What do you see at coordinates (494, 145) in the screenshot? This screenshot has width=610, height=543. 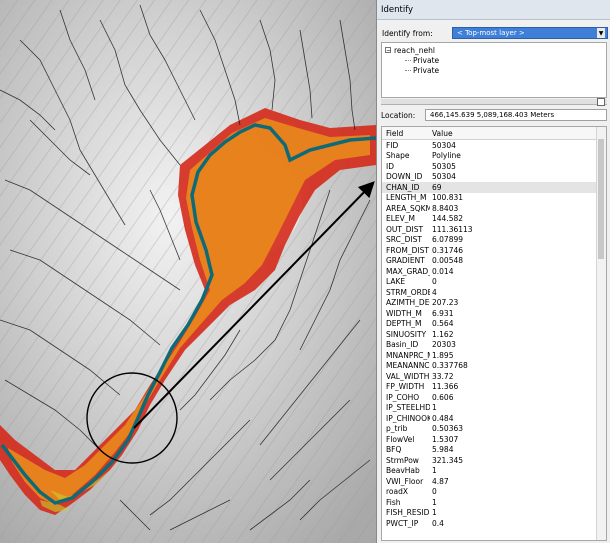 I see `table-row: FID 50304` at bounding box center [494, 145].